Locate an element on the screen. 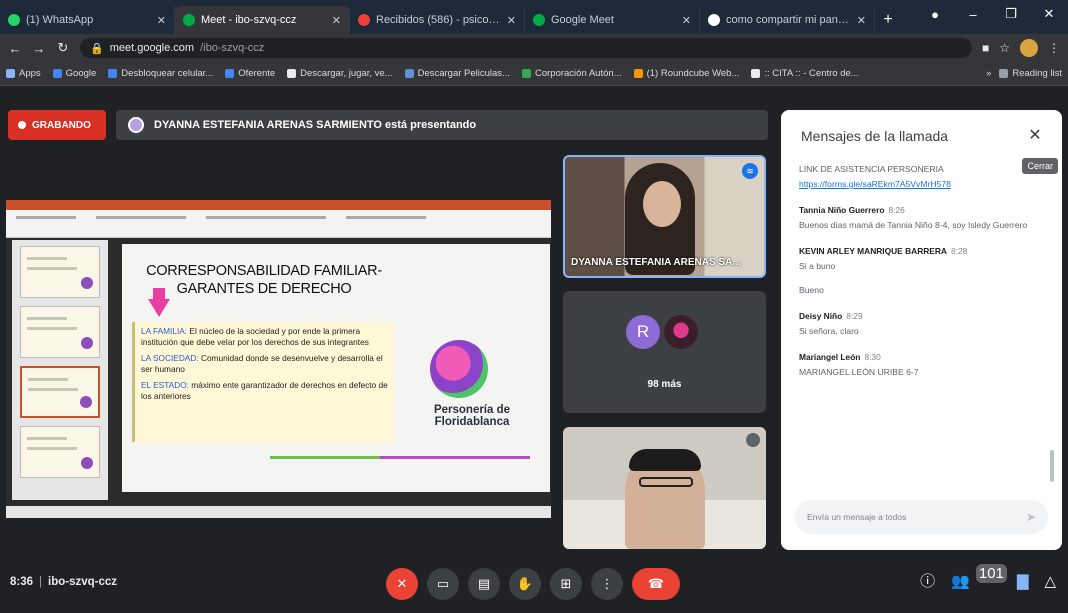 This screenshot has width=1068, height=613. message-body: Si señora, claro is located at coordinates (829, 331).